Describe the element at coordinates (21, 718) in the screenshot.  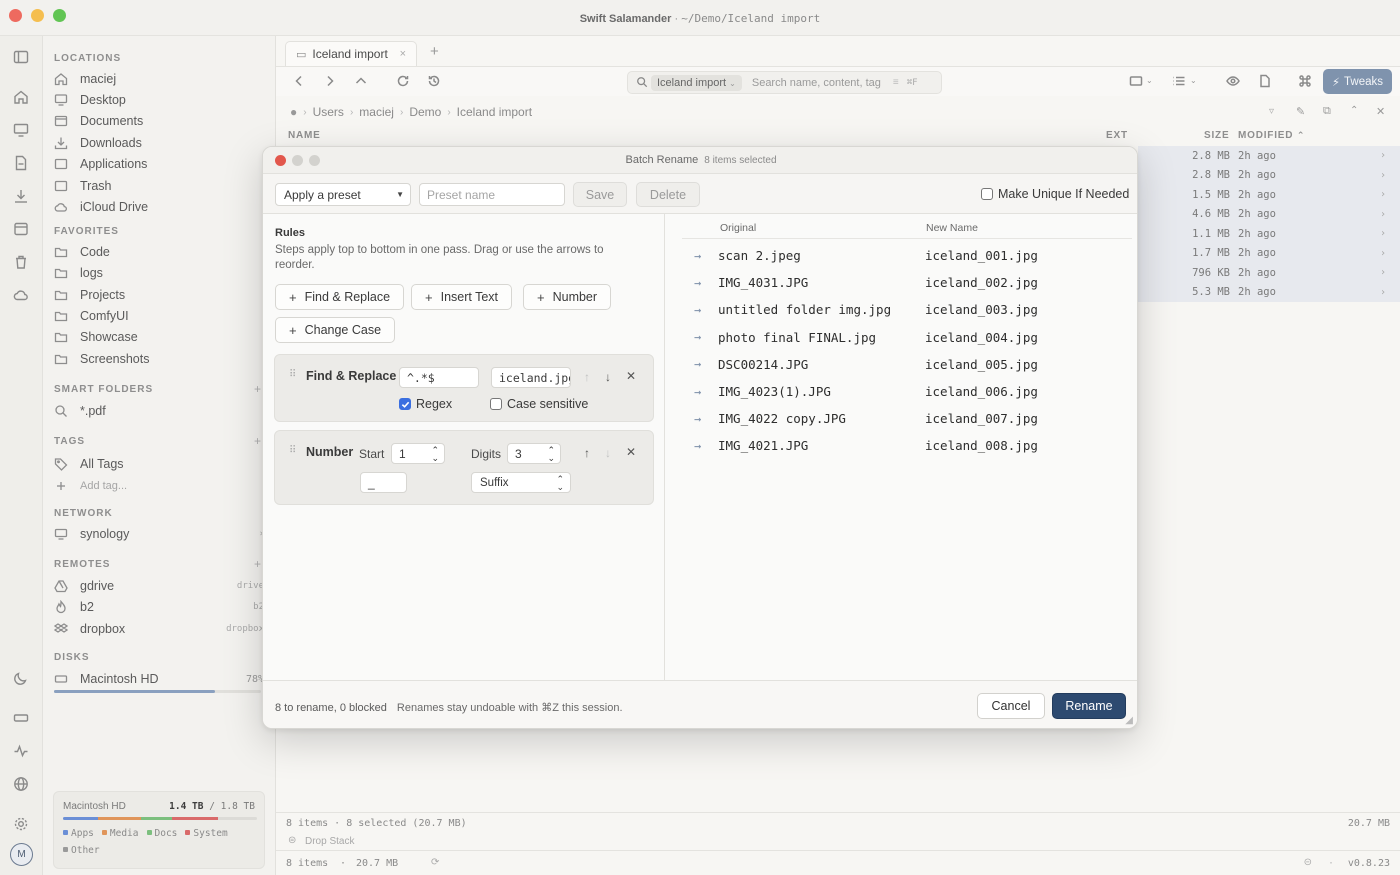
I see `drive-icon` at that location.